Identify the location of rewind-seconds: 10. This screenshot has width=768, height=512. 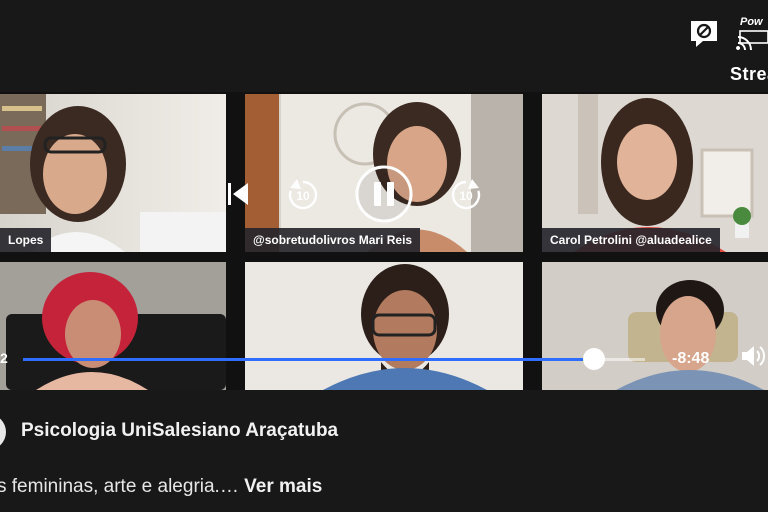
(303, 196).